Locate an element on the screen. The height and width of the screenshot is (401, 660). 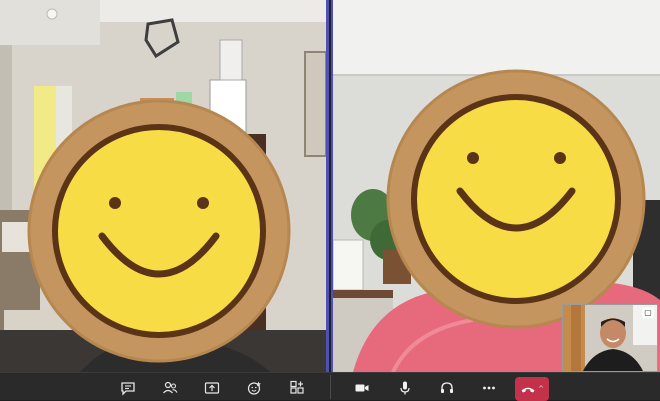
headset-icon is located at coordinates (447, 387).